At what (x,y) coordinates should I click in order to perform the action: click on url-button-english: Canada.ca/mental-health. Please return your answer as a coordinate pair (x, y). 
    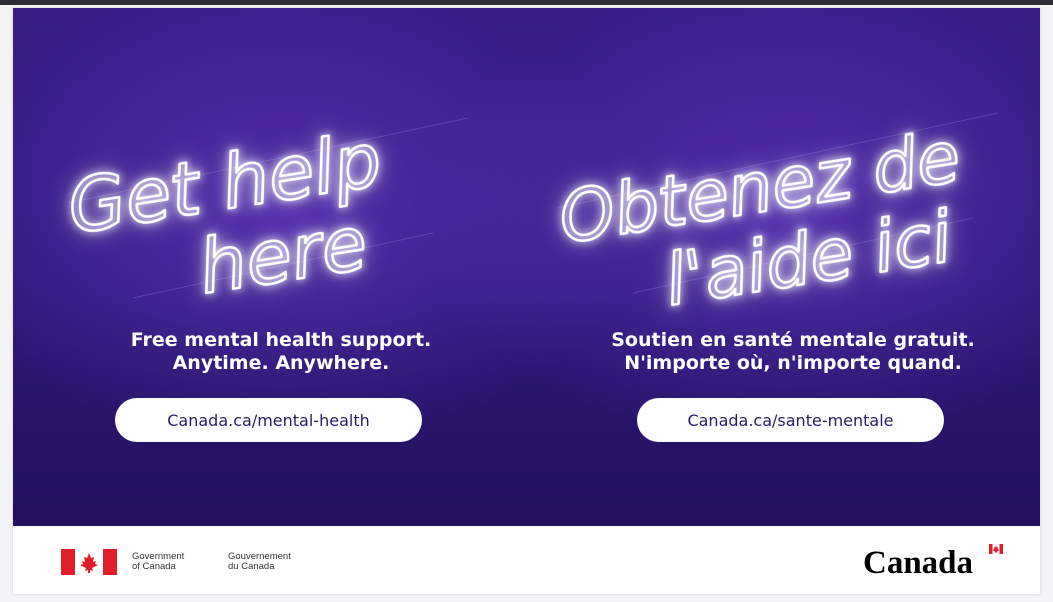
    Looking at the image, I should click on (268, 420).